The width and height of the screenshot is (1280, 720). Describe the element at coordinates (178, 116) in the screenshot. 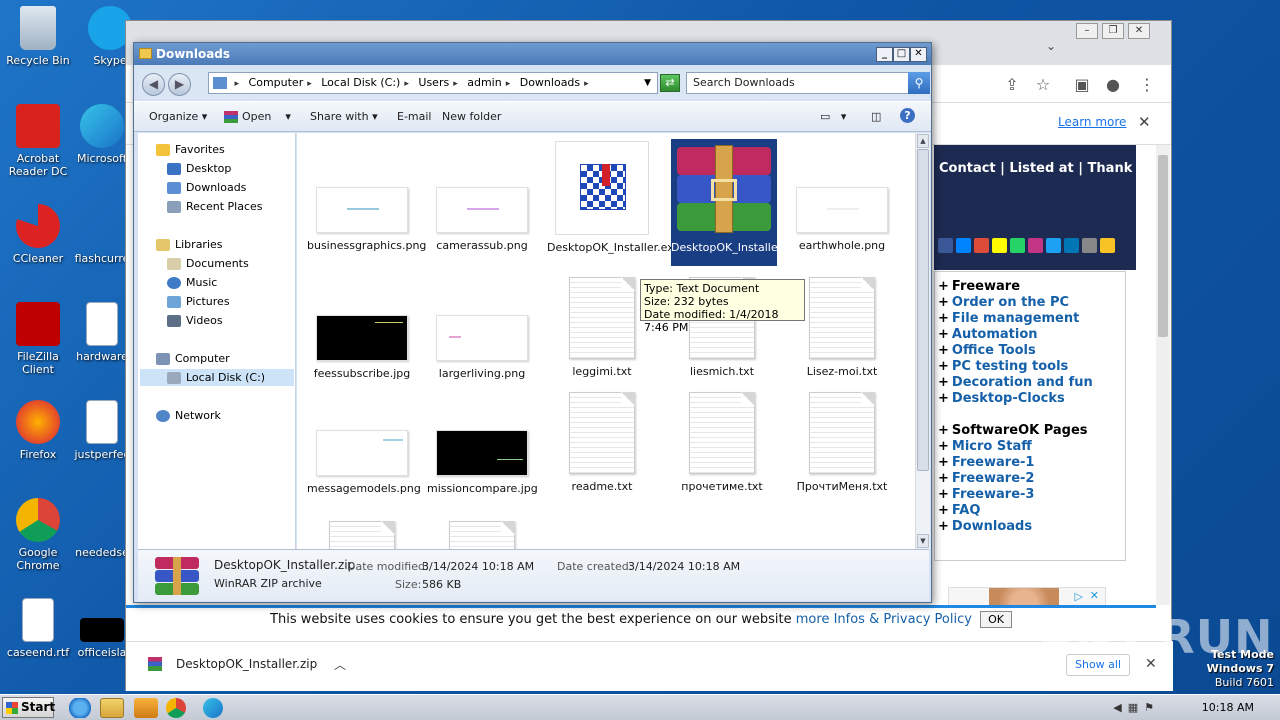

I see `organize-button: Organize ▾` at that location.